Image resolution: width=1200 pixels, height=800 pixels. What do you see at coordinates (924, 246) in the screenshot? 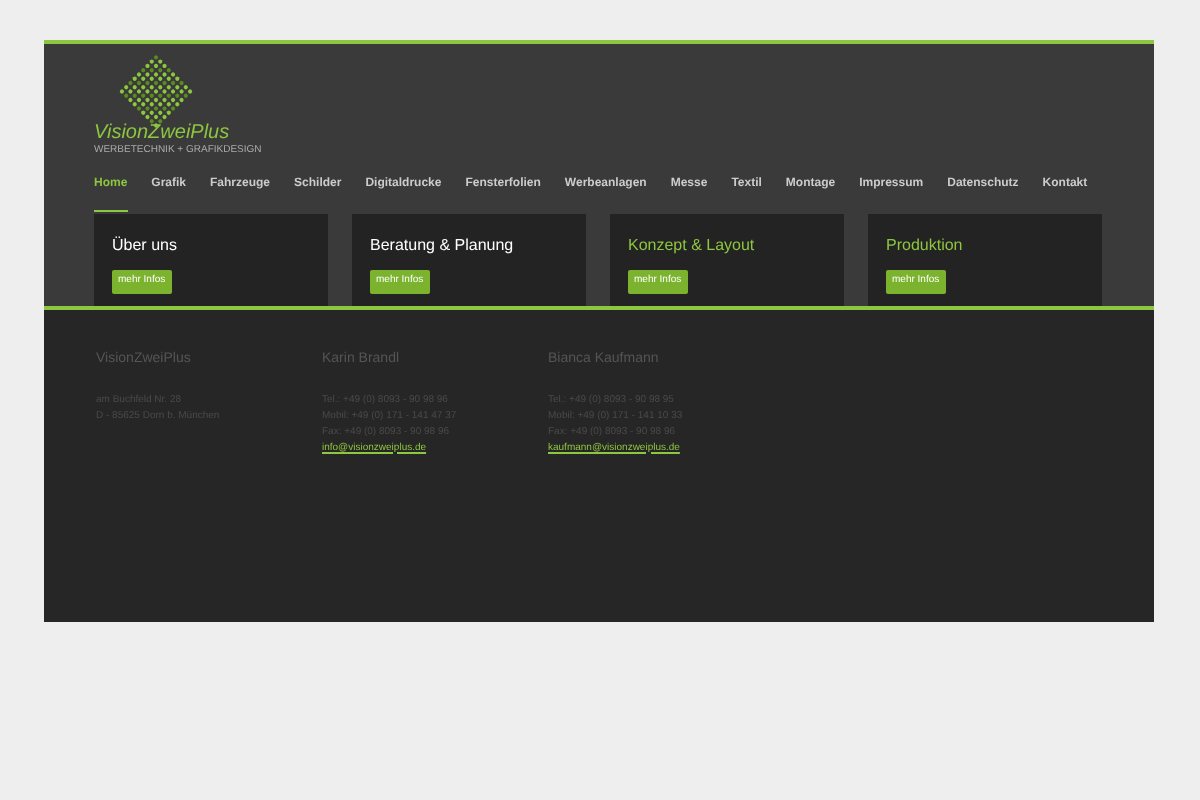
I see `card-title: Produktion` at bounding box center [924, 246].